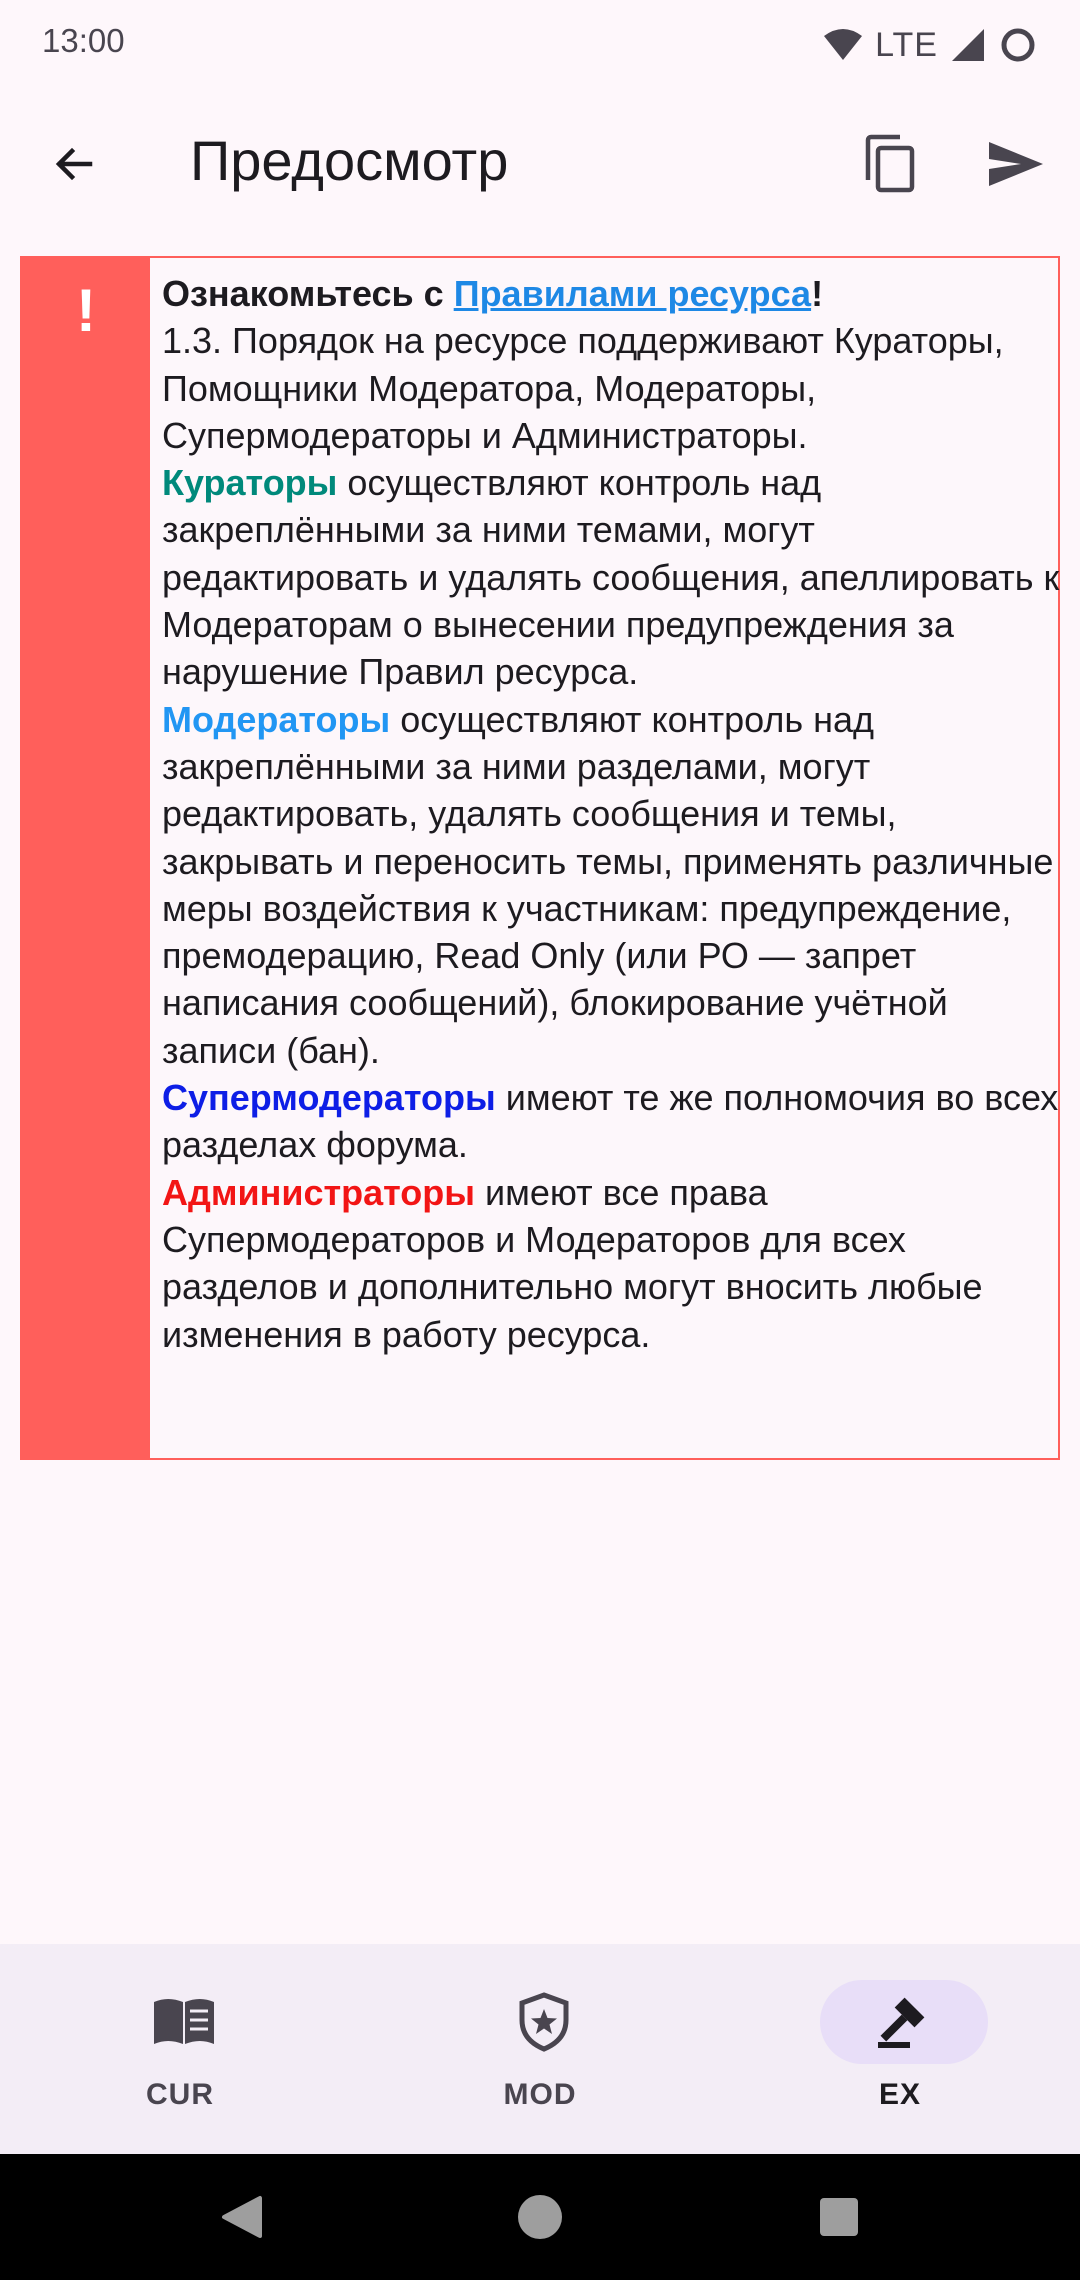  What do you see at coordinates (319, 1192) in the screenshot?
I see `admins-label: Администраторы` at bounding box center [319, 1192].